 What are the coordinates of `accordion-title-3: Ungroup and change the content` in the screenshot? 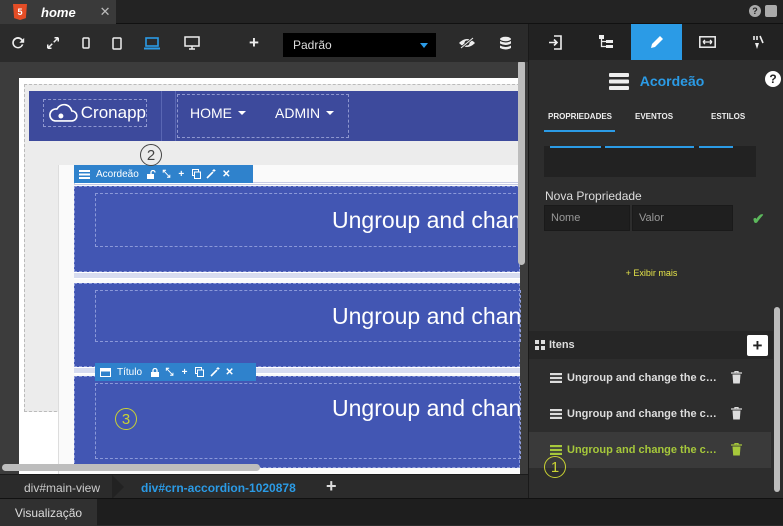 It's located at (427, 407).